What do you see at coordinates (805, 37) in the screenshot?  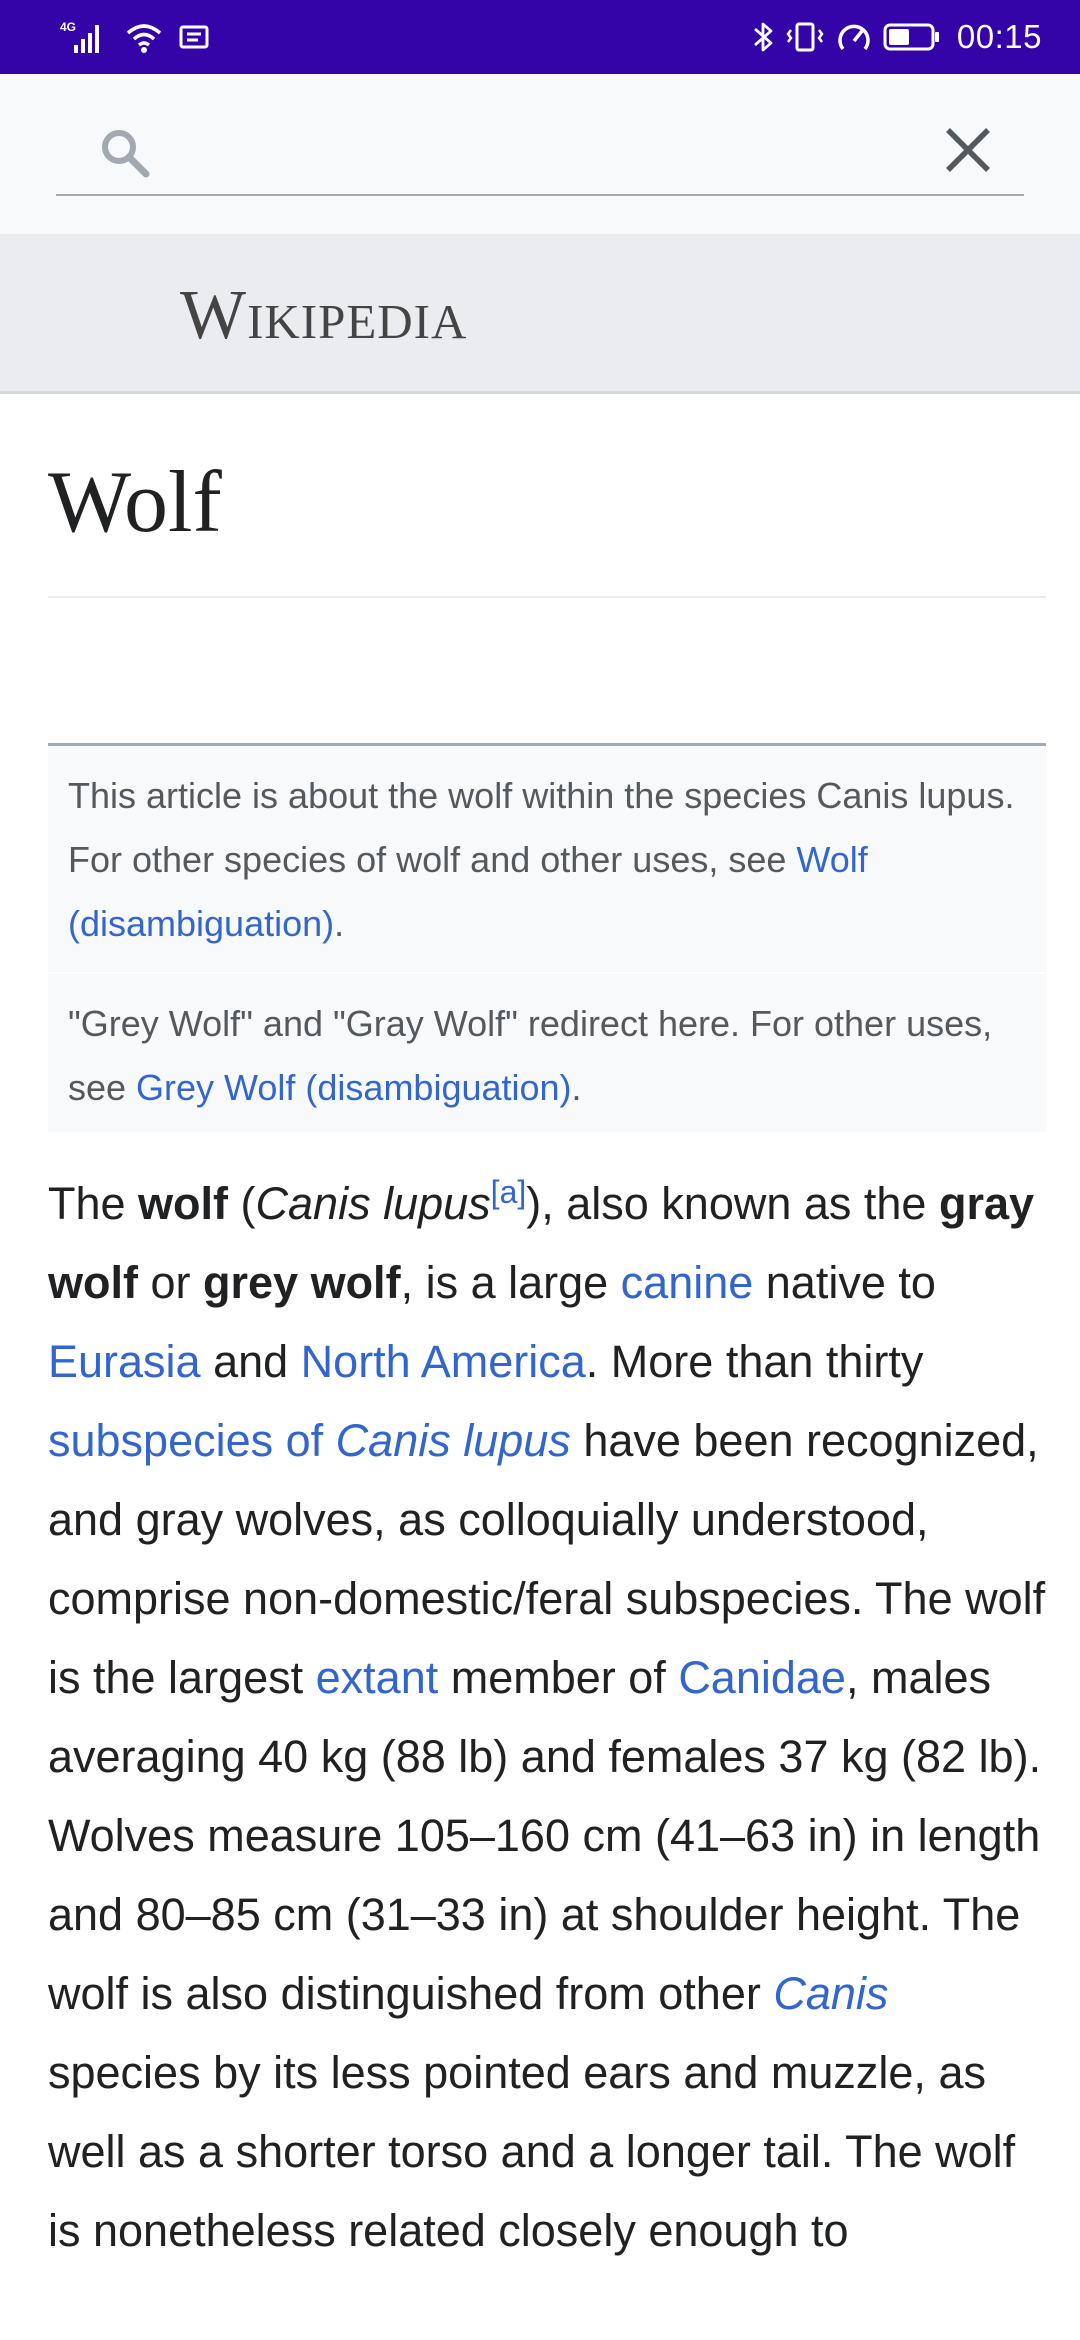 I see `vibrate-icon` at bounding box center [805, 37].